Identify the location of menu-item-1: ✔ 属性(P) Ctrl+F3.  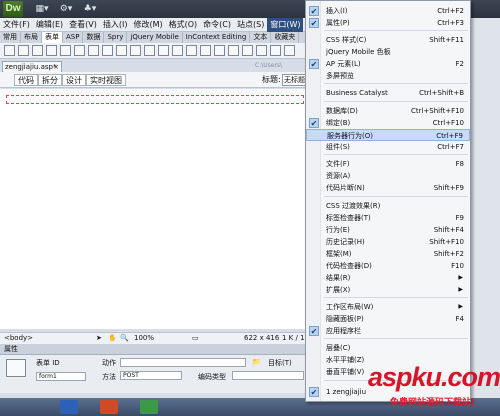
(388, 23).